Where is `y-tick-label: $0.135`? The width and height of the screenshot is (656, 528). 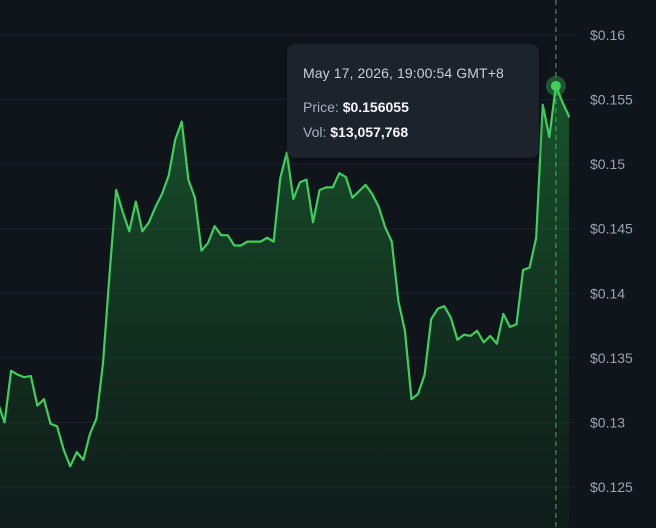
y-tick-label: $0.135 is located at coordinates (611, 358).